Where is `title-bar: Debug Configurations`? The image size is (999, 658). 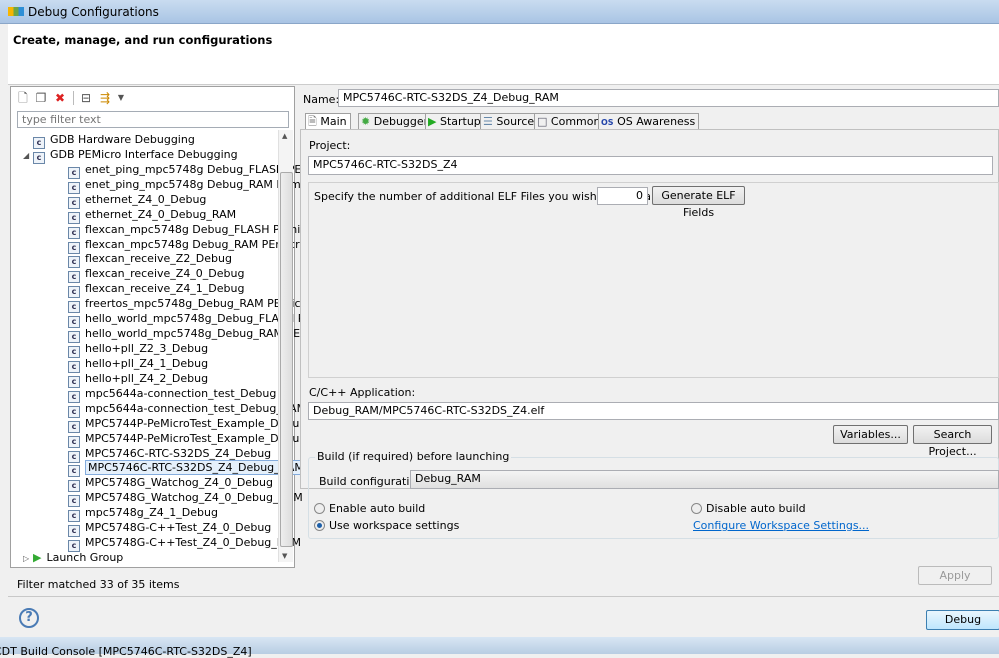 title-bar: Debug Configurations is located at coordinates (499, 12).